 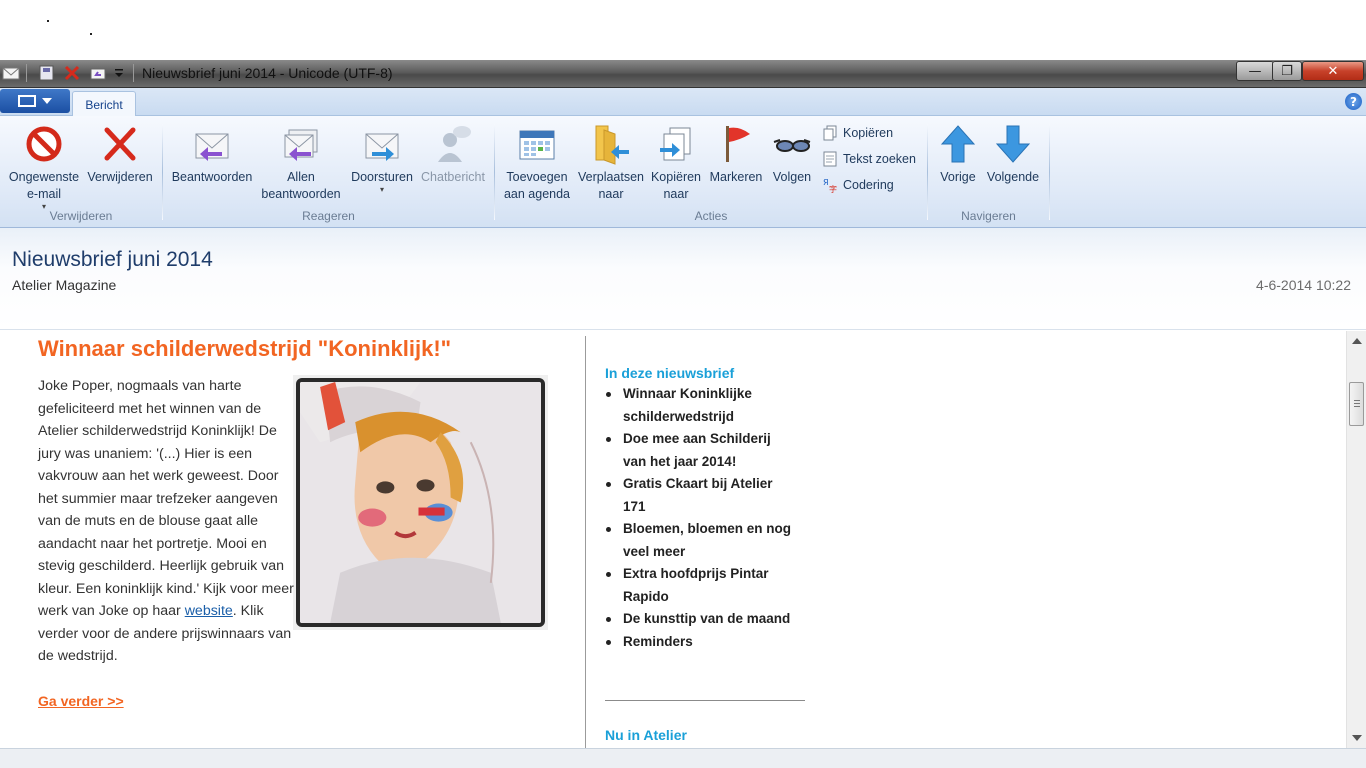 I want to click on chat-label: Chatbericht, so click(x=453, y=177).